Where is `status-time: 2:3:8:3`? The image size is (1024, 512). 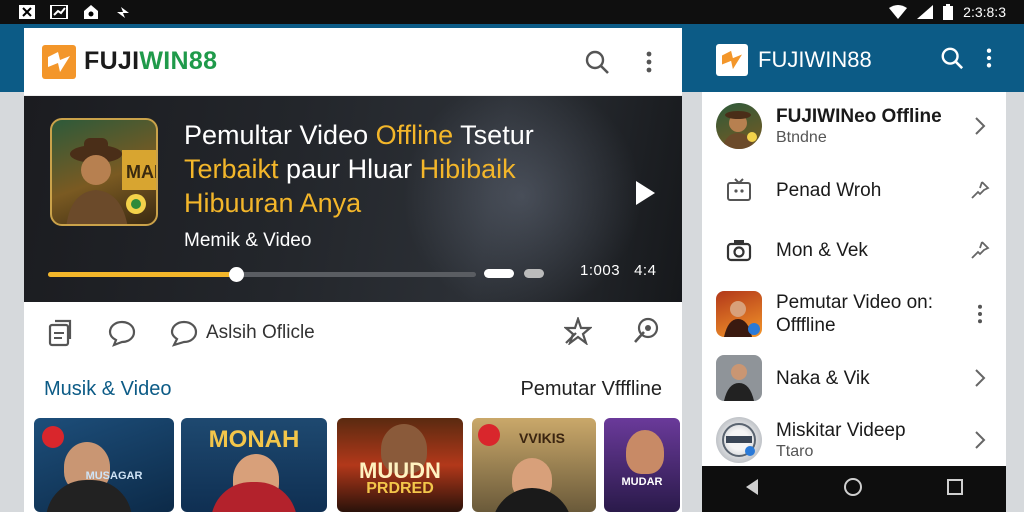
status-time: 2:3:8:3 is located at coordinates (984, 12).